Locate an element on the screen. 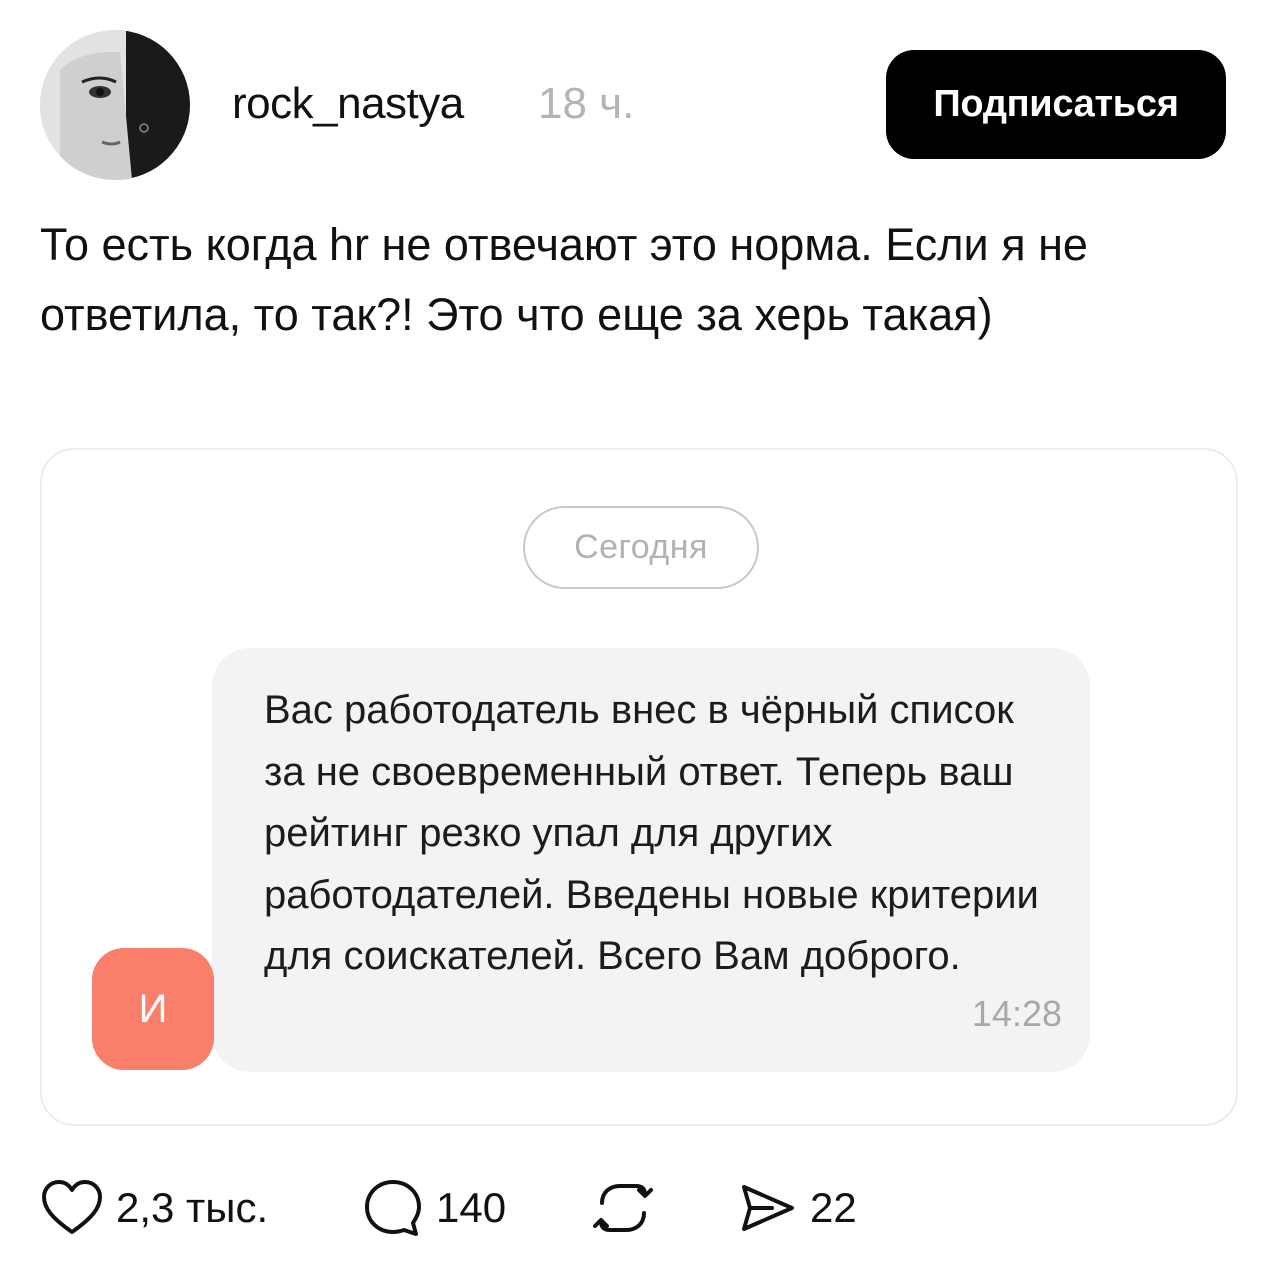 The image size is (1280, 1271). like-count: 2,3 тыс. is located at coordinates (192, 1207).